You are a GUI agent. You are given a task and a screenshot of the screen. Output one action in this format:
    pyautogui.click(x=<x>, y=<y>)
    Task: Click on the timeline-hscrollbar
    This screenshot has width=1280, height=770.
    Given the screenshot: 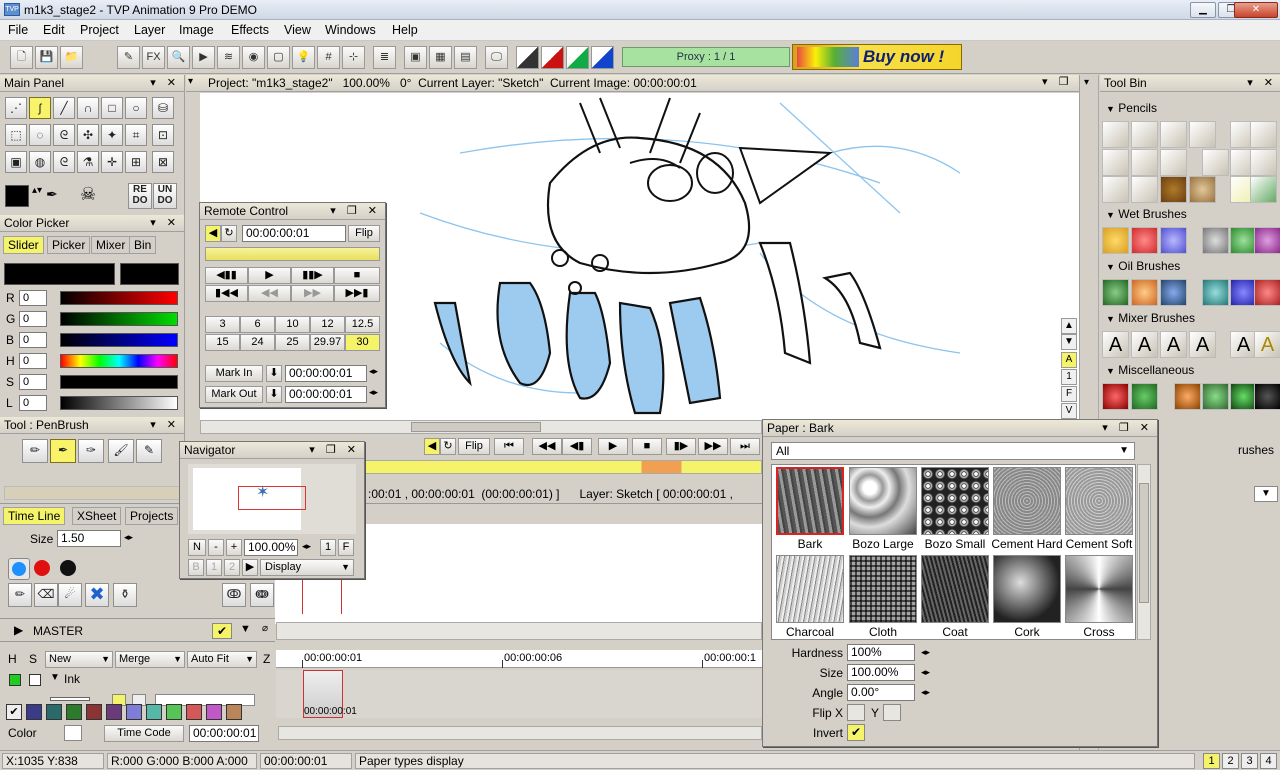 What is the action you would take?
    pyautogui.click(x=520, y=733)
    